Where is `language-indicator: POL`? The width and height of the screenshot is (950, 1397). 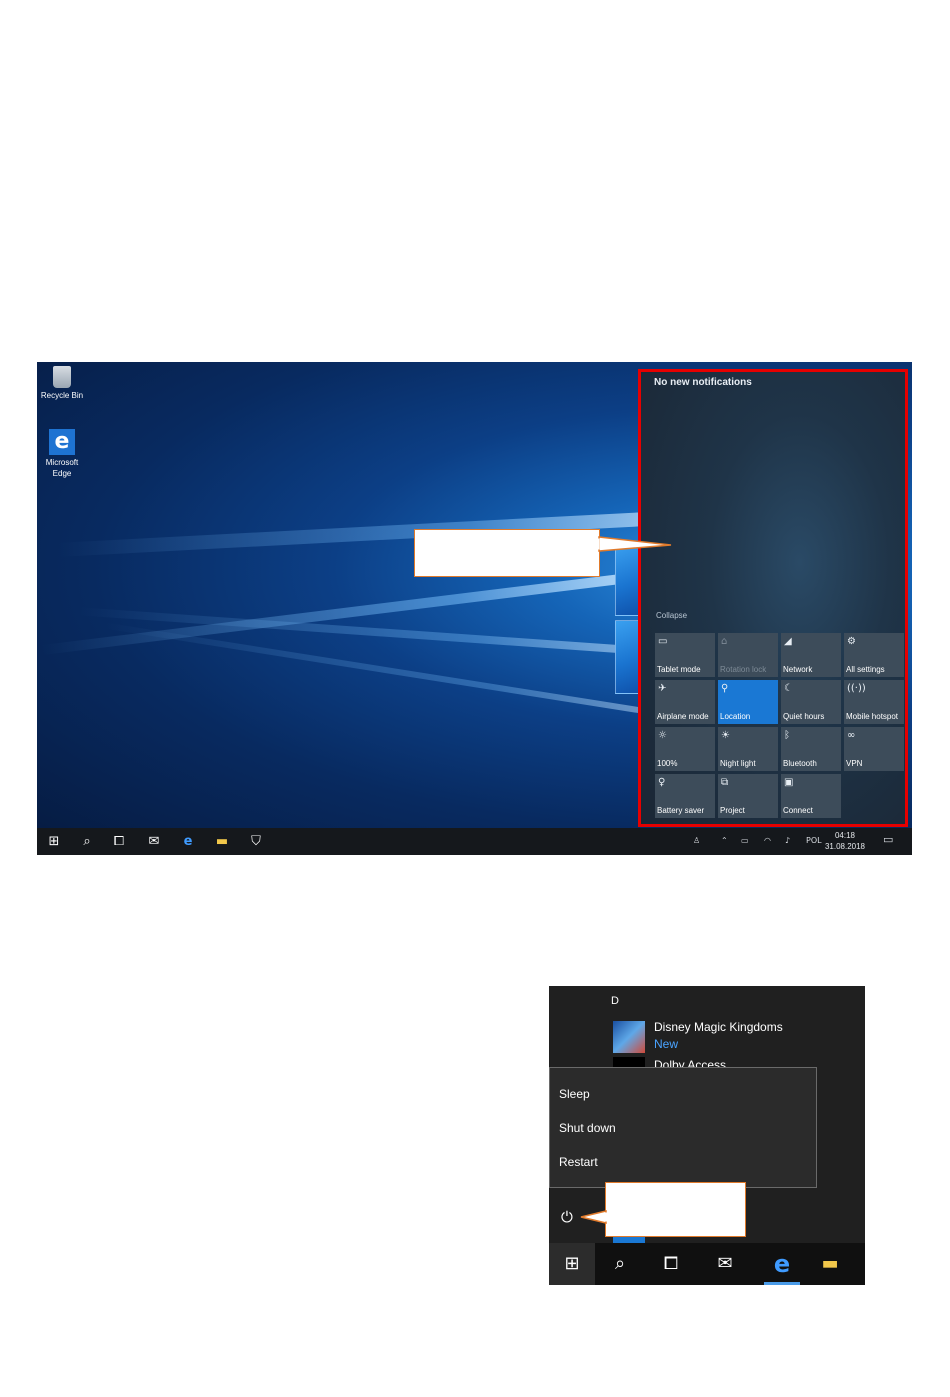
language-indicator: POL is located at coordinates (814, 840).